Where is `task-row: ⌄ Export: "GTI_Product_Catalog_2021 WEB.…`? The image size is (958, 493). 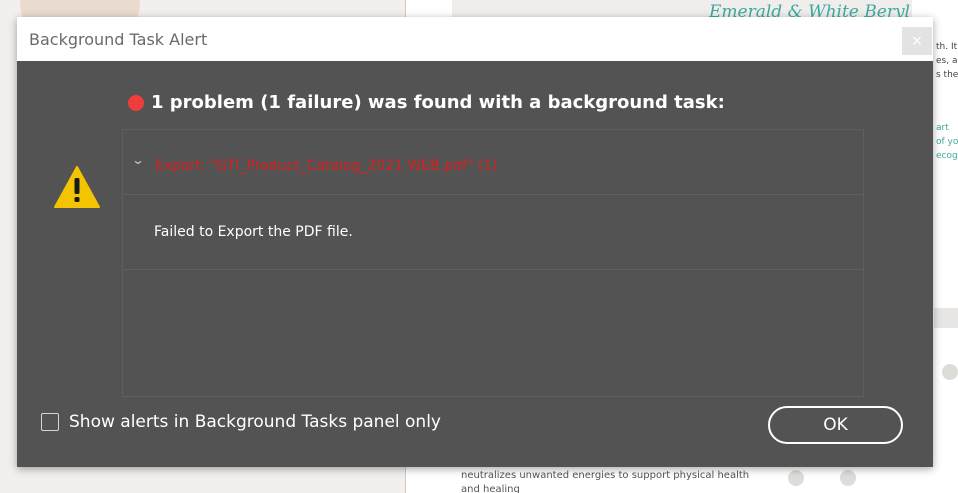
task-row: ⌄ Export: "GTI_Product_Catalog_2021 WEB.… is located at coordinates (493, 162).